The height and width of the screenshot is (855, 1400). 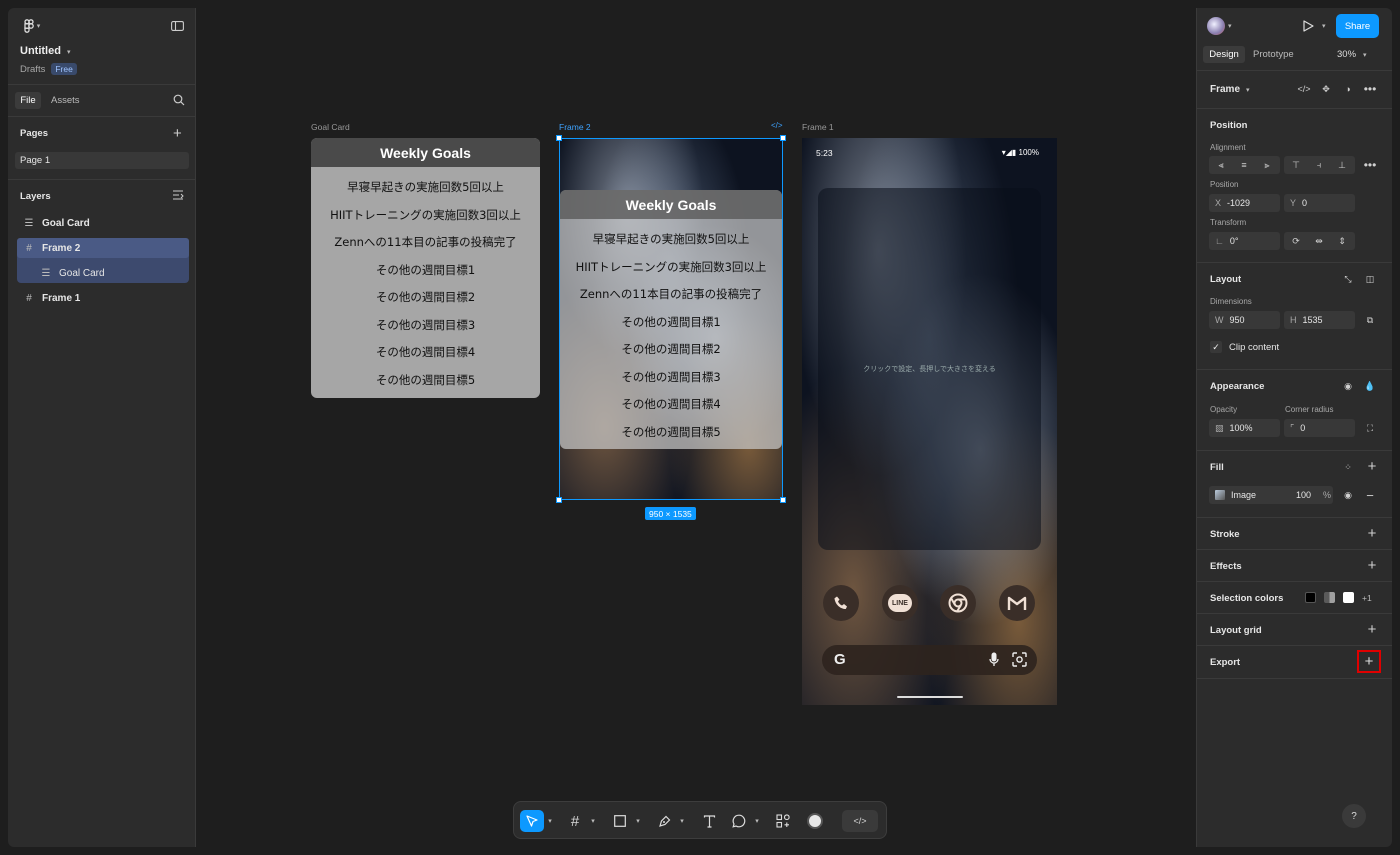 I want to click on page-item-1: Page 1, so click(x=102, y=160).